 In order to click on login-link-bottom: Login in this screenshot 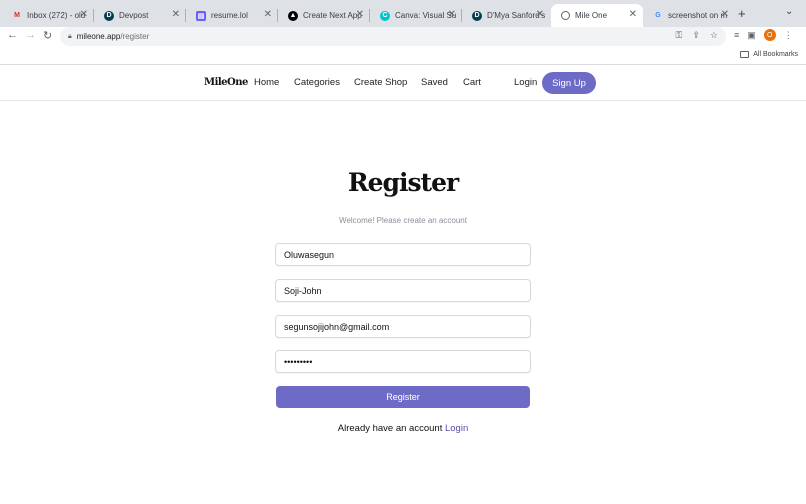, I will do `click(456, 428)`.